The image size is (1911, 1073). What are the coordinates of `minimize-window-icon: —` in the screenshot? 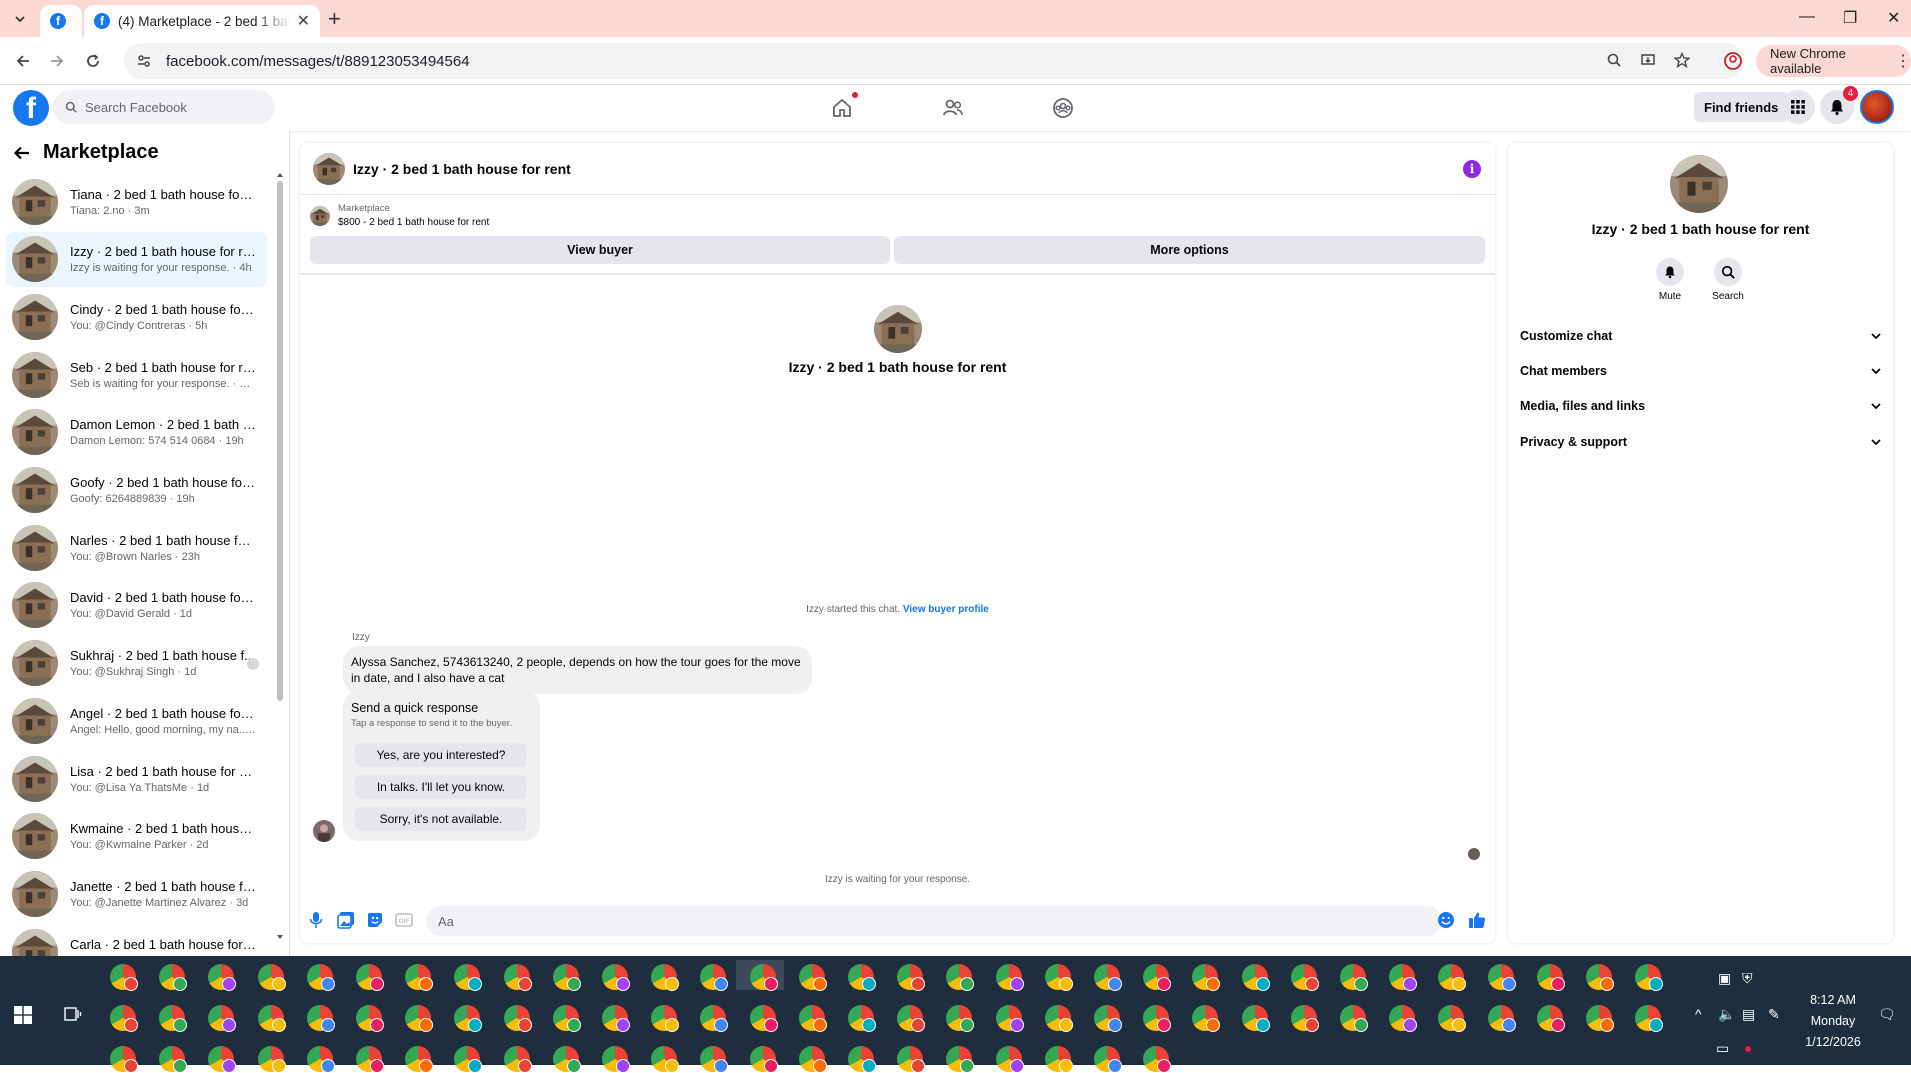 It's located at (1807, 17).